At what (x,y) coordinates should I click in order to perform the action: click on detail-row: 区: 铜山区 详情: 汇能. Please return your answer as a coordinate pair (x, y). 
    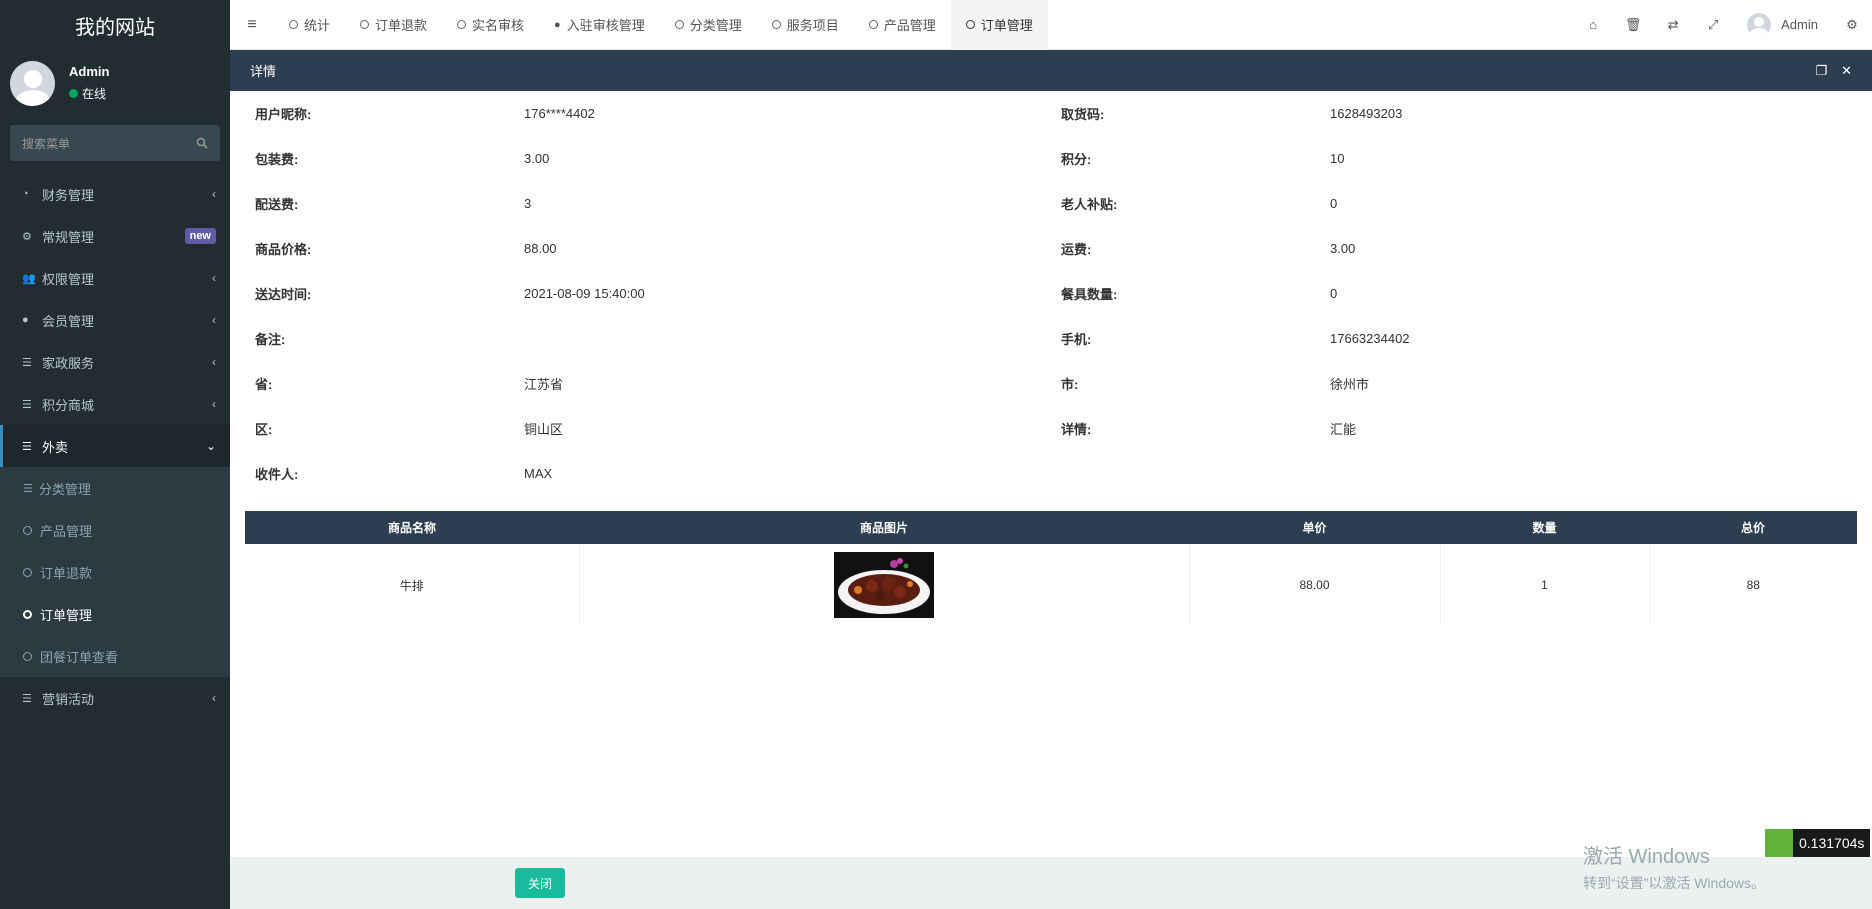
    Looking at the image, I should click on (806, 429).